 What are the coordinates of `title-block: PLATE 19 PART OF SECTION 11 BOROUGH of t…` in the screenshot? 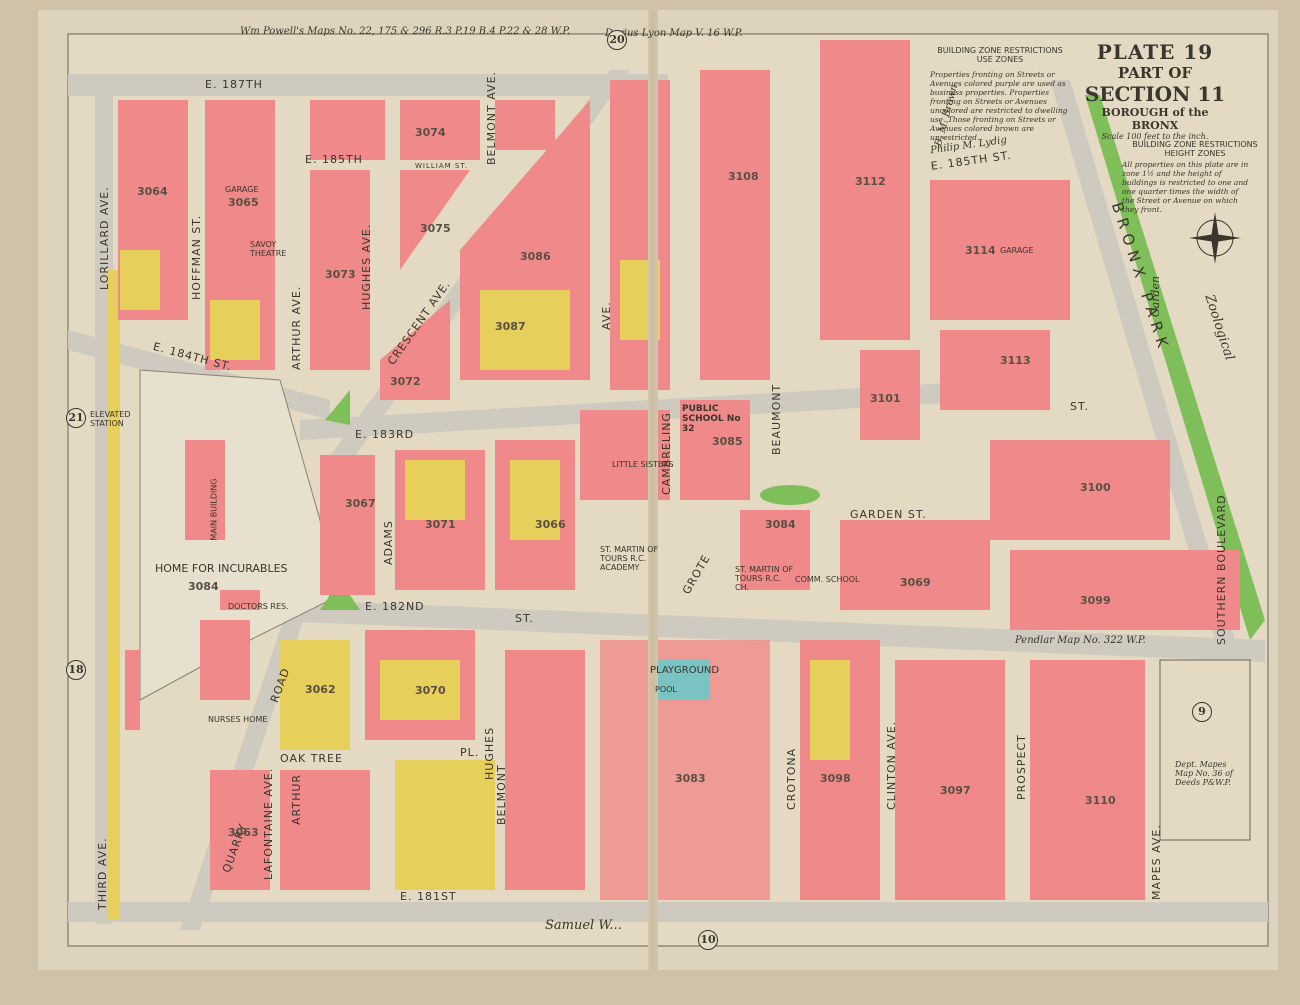 It's located at (1155, 90).